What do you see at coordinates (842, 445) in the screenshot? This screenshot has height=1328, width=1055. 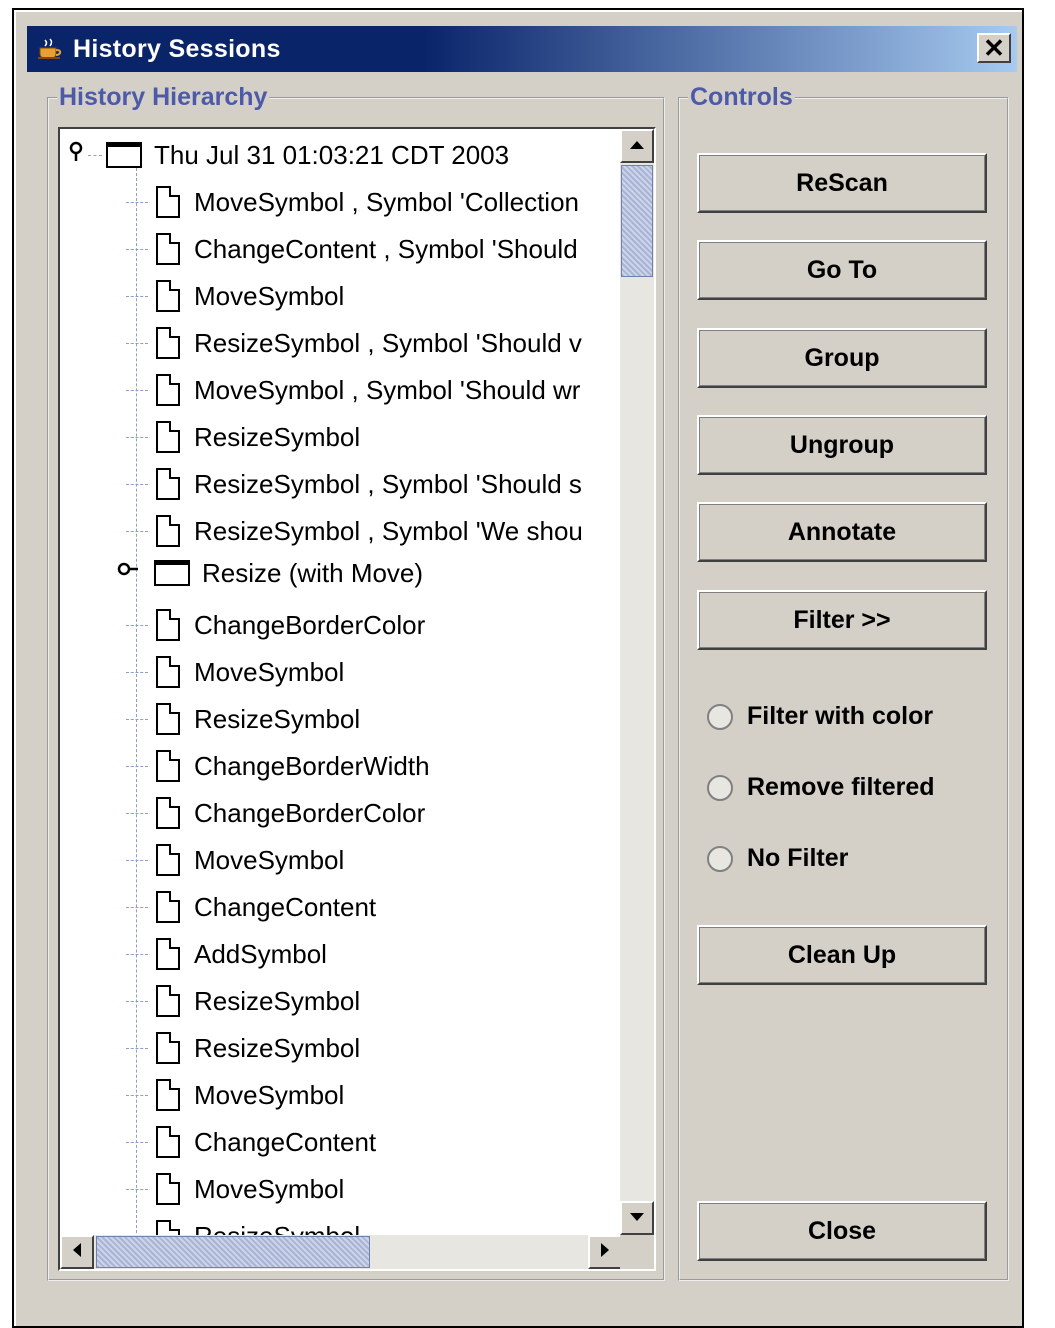 I see `ungroup-button: Ungroup` at bounding box center [842, 445].